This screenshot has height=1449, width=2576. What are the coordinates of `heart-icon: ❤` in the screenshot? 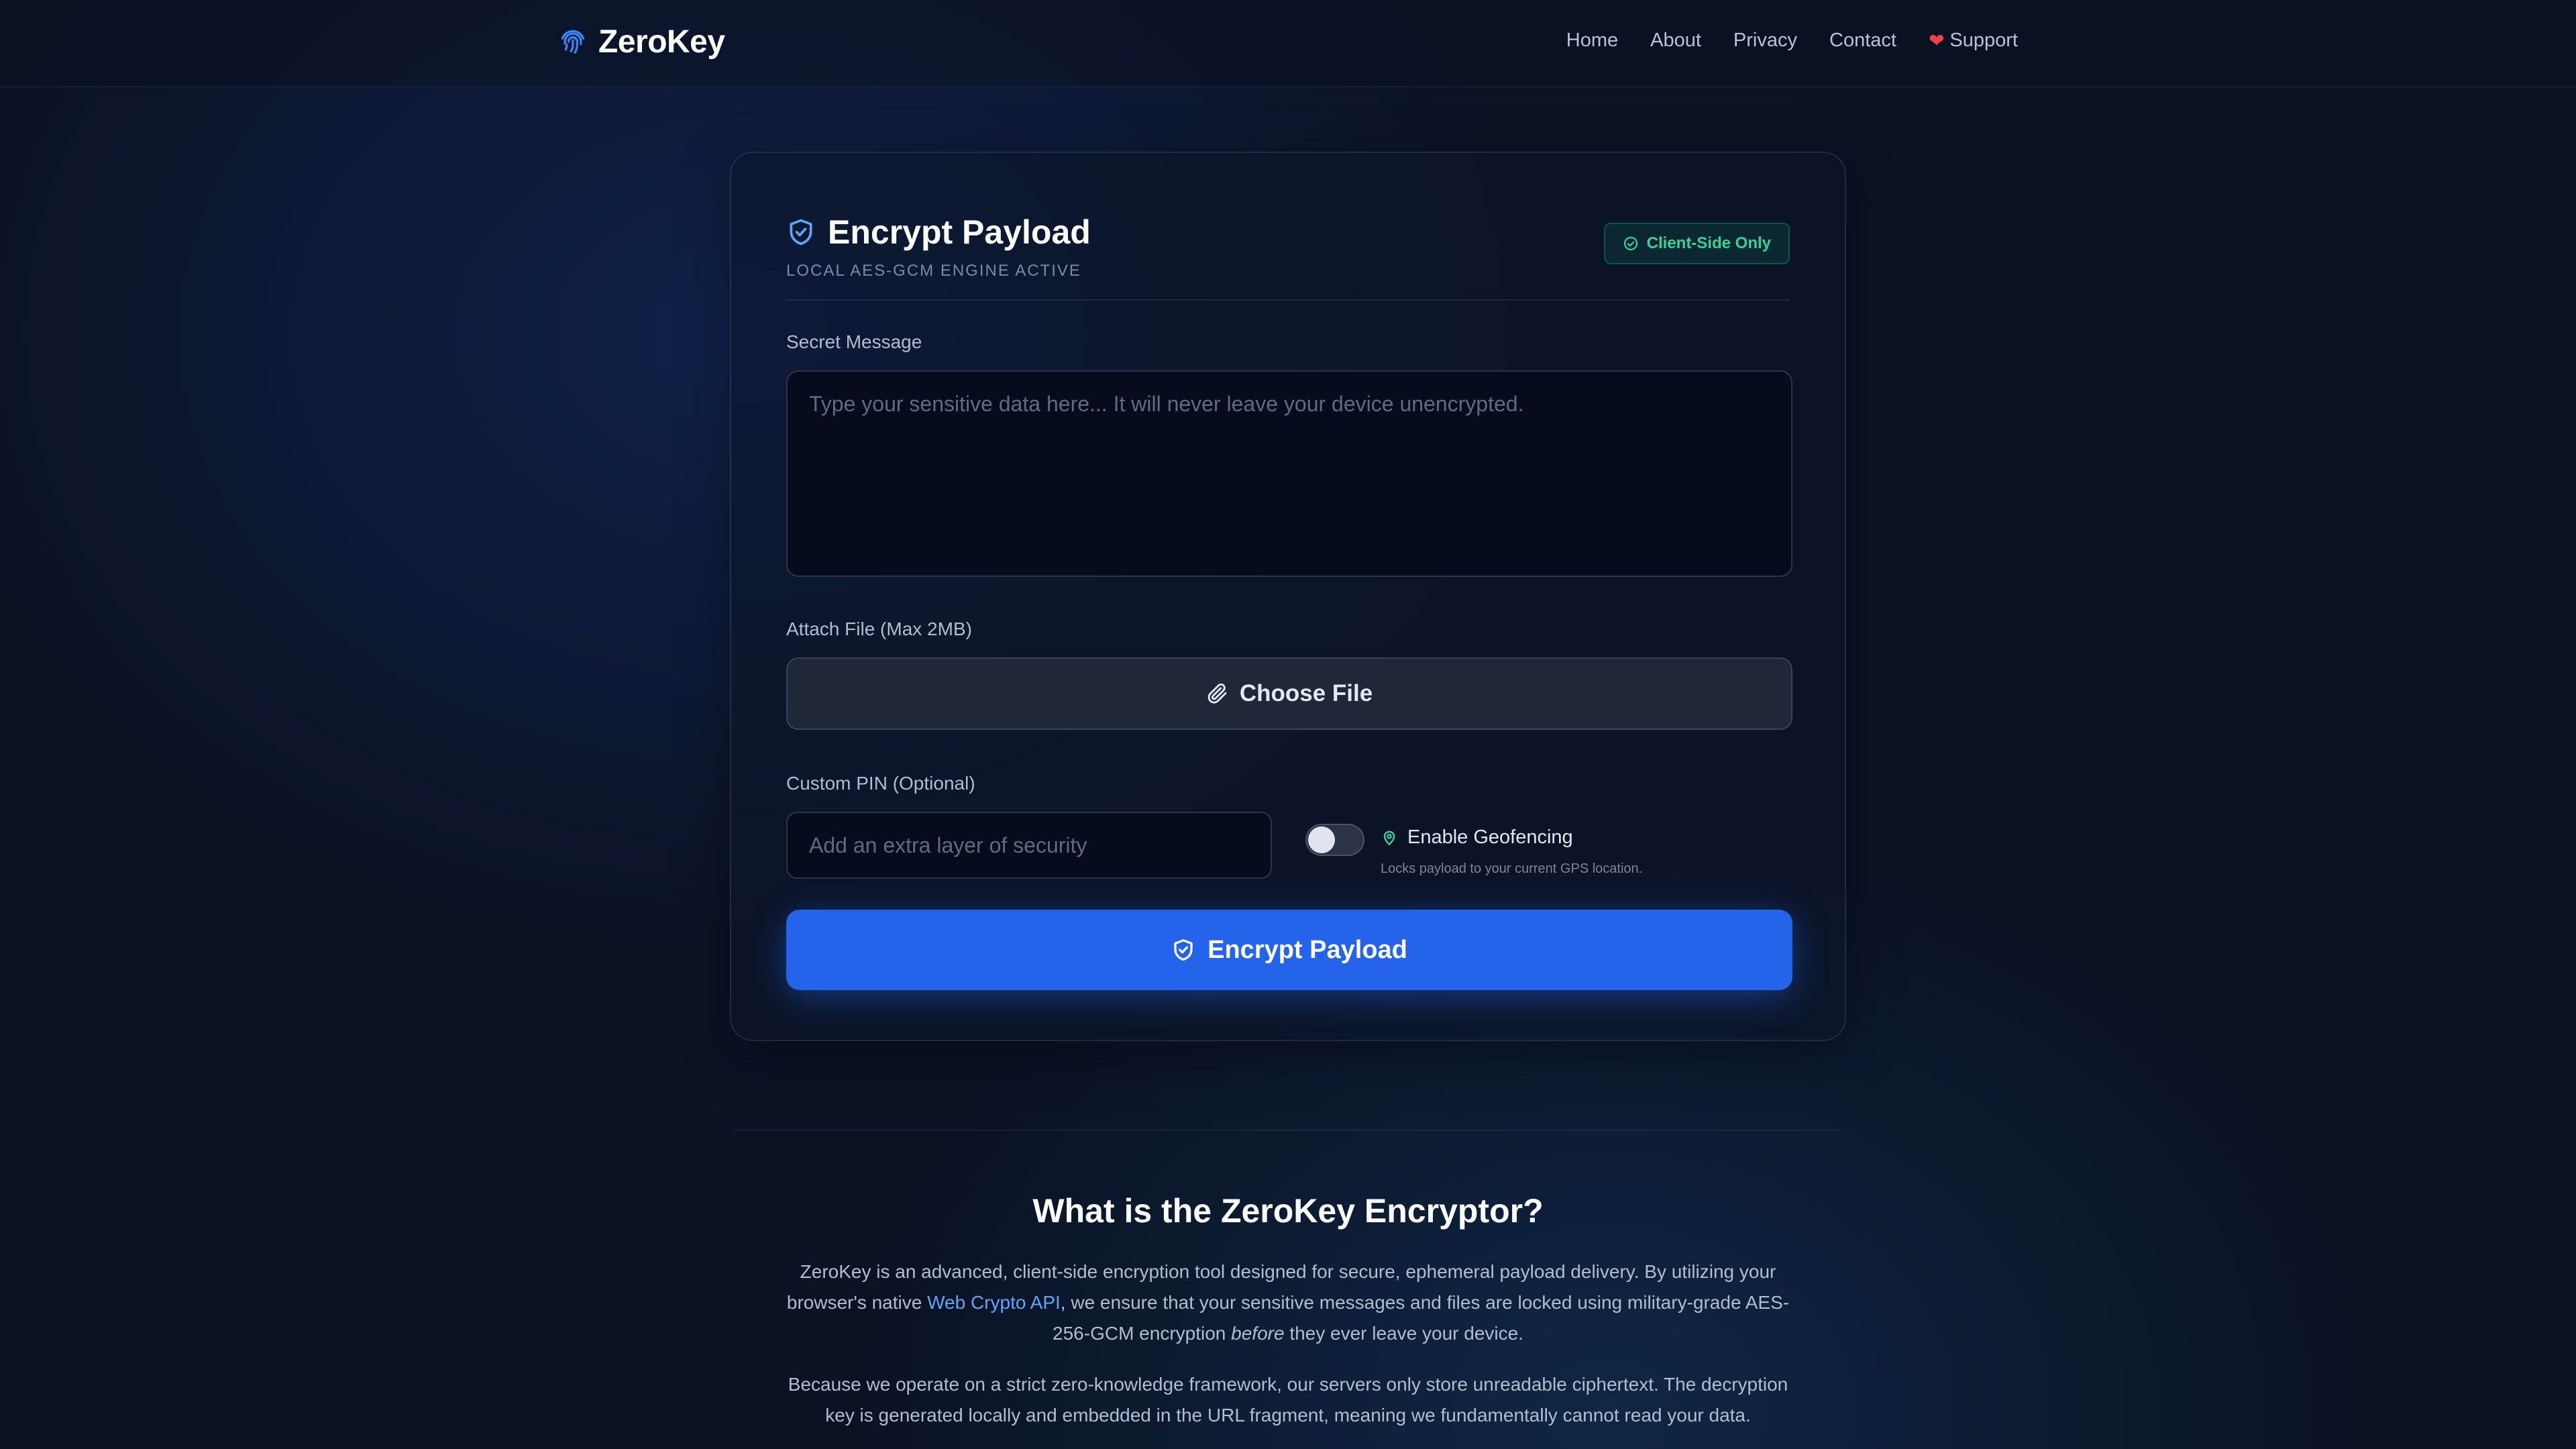 It's located at (1936, 40).